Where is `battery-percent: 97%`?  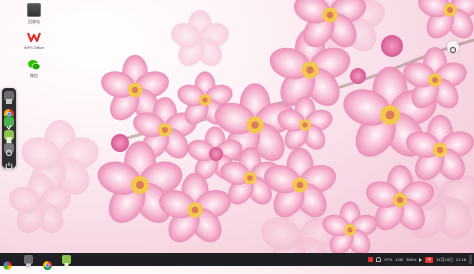
battery-percent: 97% is located at coordinates (388, 259).